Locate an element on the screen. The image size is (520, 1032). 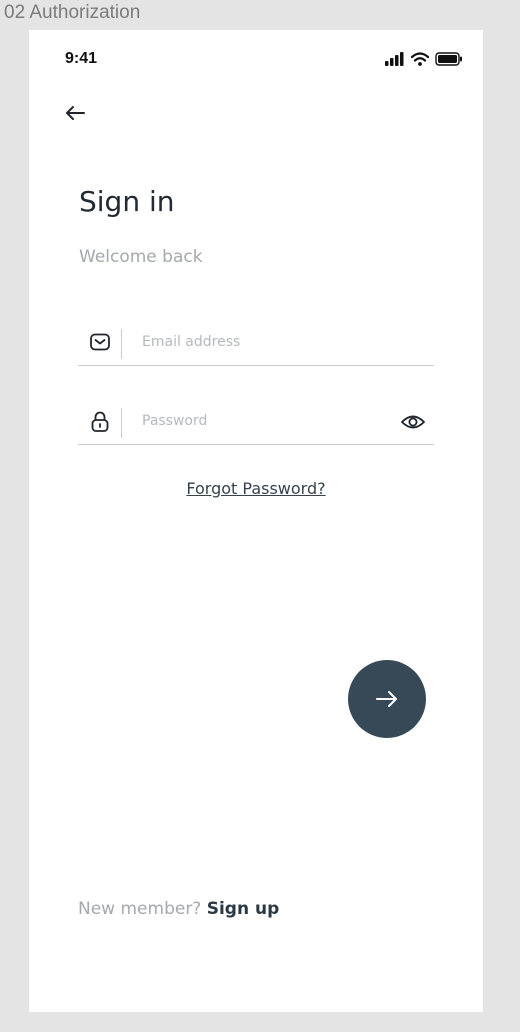
show-password-toggle is located at coordinates (413, 422).